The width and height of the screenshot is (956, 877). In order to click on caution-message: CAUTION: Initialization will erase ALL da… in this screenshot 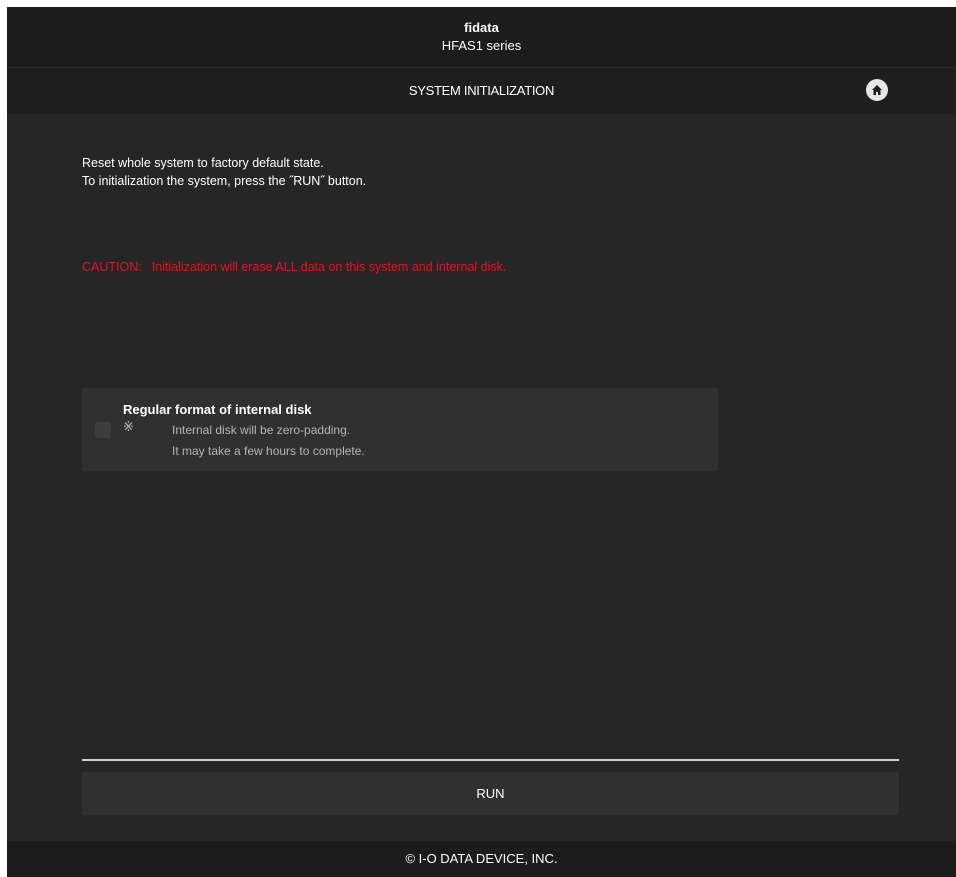, I will do `click(294, 267)`.